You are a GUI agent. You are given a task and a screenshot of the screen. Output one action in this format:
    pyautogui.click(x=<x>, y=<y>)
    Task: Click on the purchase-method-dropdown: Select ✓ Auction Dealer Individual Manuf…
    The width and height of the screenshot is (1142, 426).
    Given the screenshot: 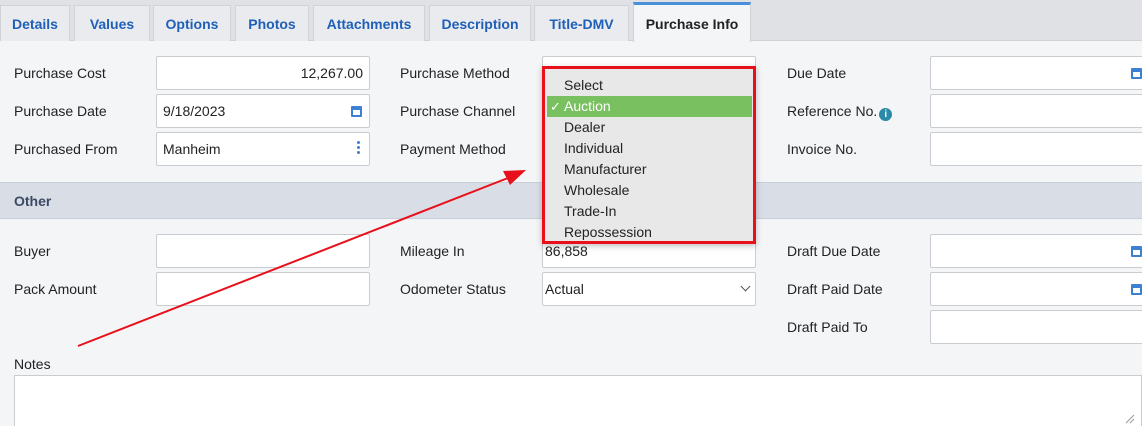 What is the action you would take?
    pyautogui.click(x=649, y=155)
    